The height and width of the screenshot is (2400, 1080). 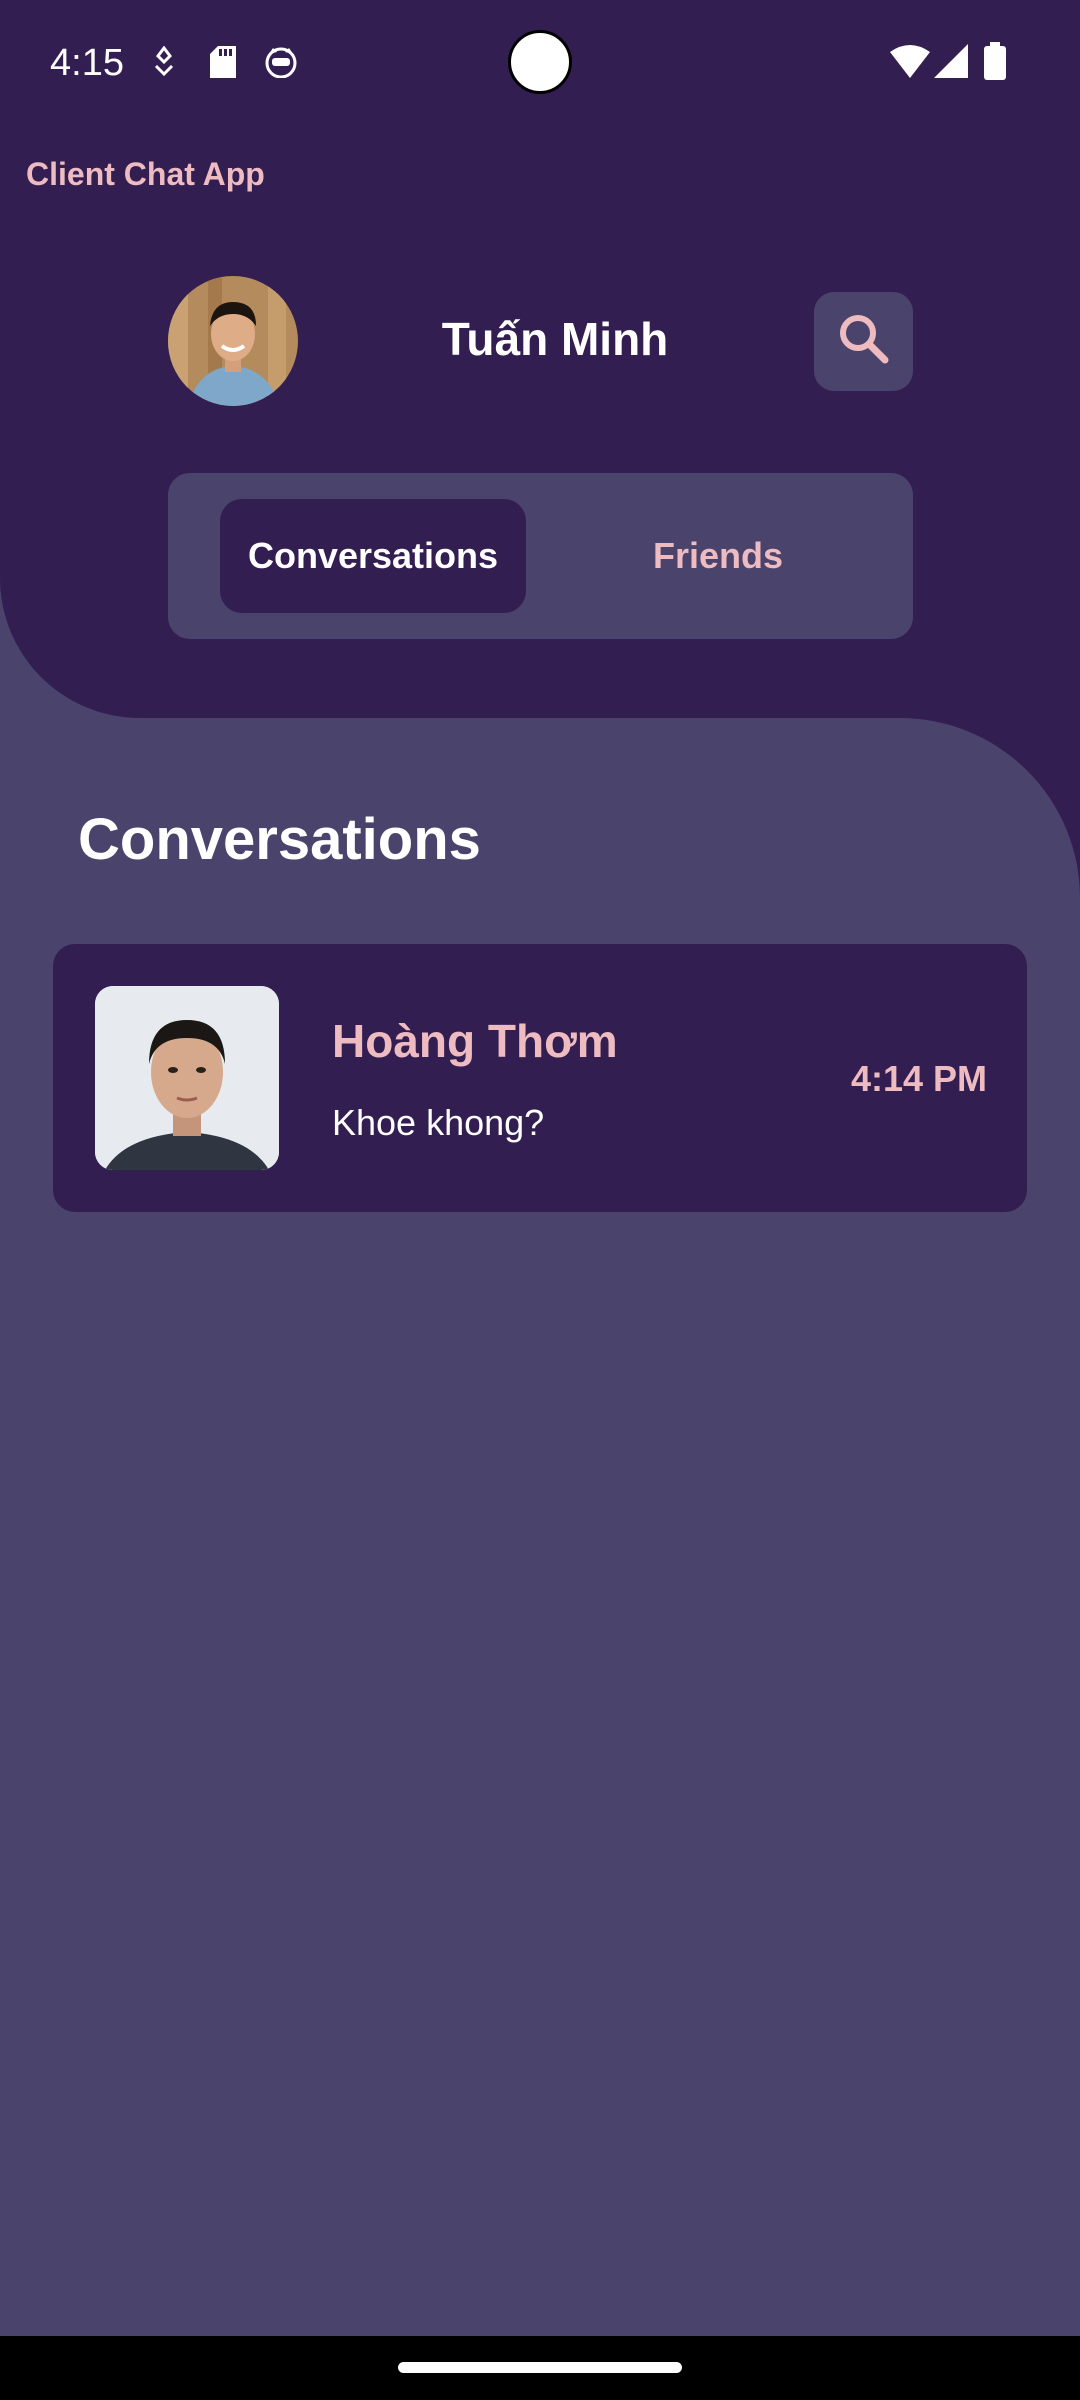 What do you see at coordinates (951, 63) in the screenshot?
I see `cell-signal-icon` at bounding box center [951, 63].